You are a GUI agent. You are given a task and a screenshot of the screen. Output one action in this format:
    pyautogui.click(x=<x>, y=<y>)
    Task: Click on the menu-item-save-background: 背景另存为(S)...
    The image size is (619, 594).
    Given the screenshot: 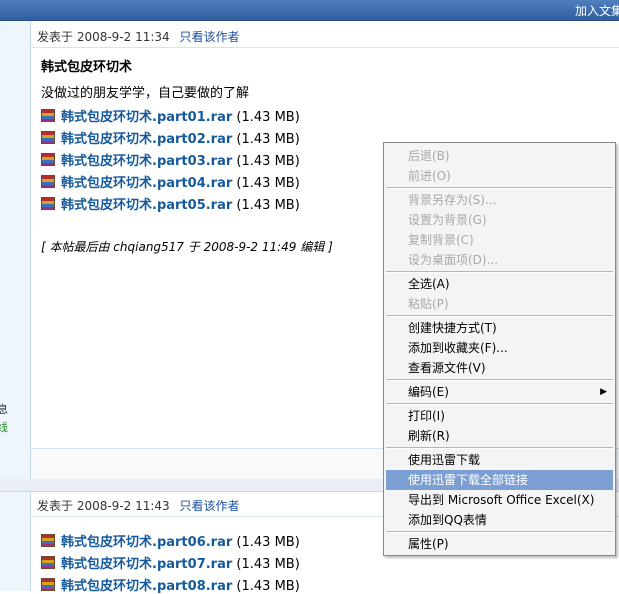 What is the action you would take?
    pyautogui.click(x=499, y=200)
    